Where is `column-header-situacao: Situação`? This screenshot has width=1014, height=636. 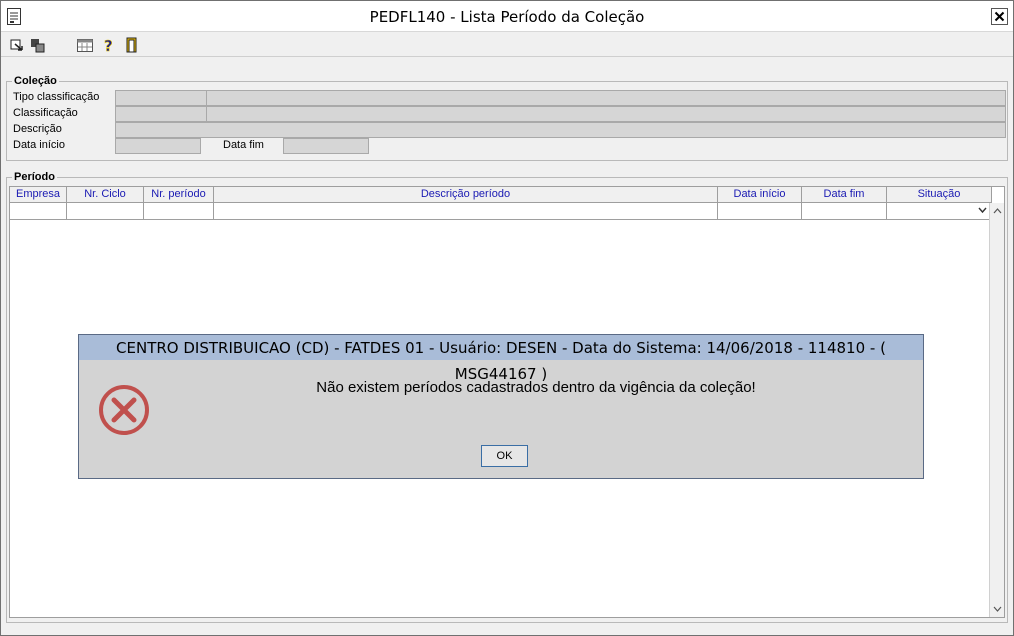
column-header-situacao: Situação is located at coordinates (939, 194).